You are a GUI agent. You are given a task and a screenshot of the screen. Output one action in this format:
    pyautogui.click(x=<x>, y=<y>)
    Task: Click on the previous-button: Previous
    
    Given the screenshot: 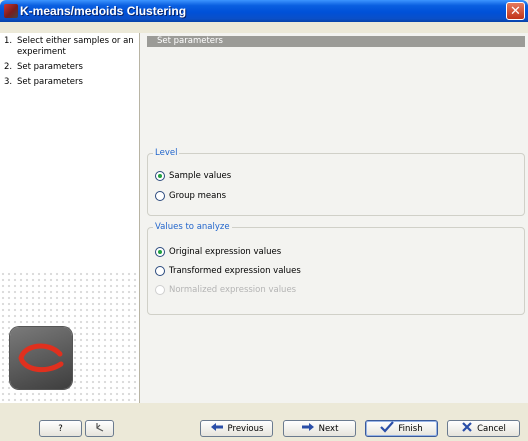 What is the action you would take?
    pyautogui.click(x=236, y=428)
    